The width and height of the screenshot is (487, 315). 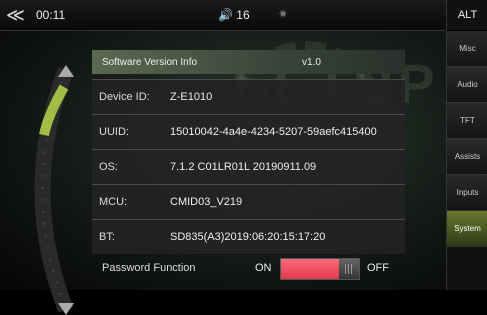 I want to click on sidebar-item-inputs: Inputs, so click(x=467, y=193).